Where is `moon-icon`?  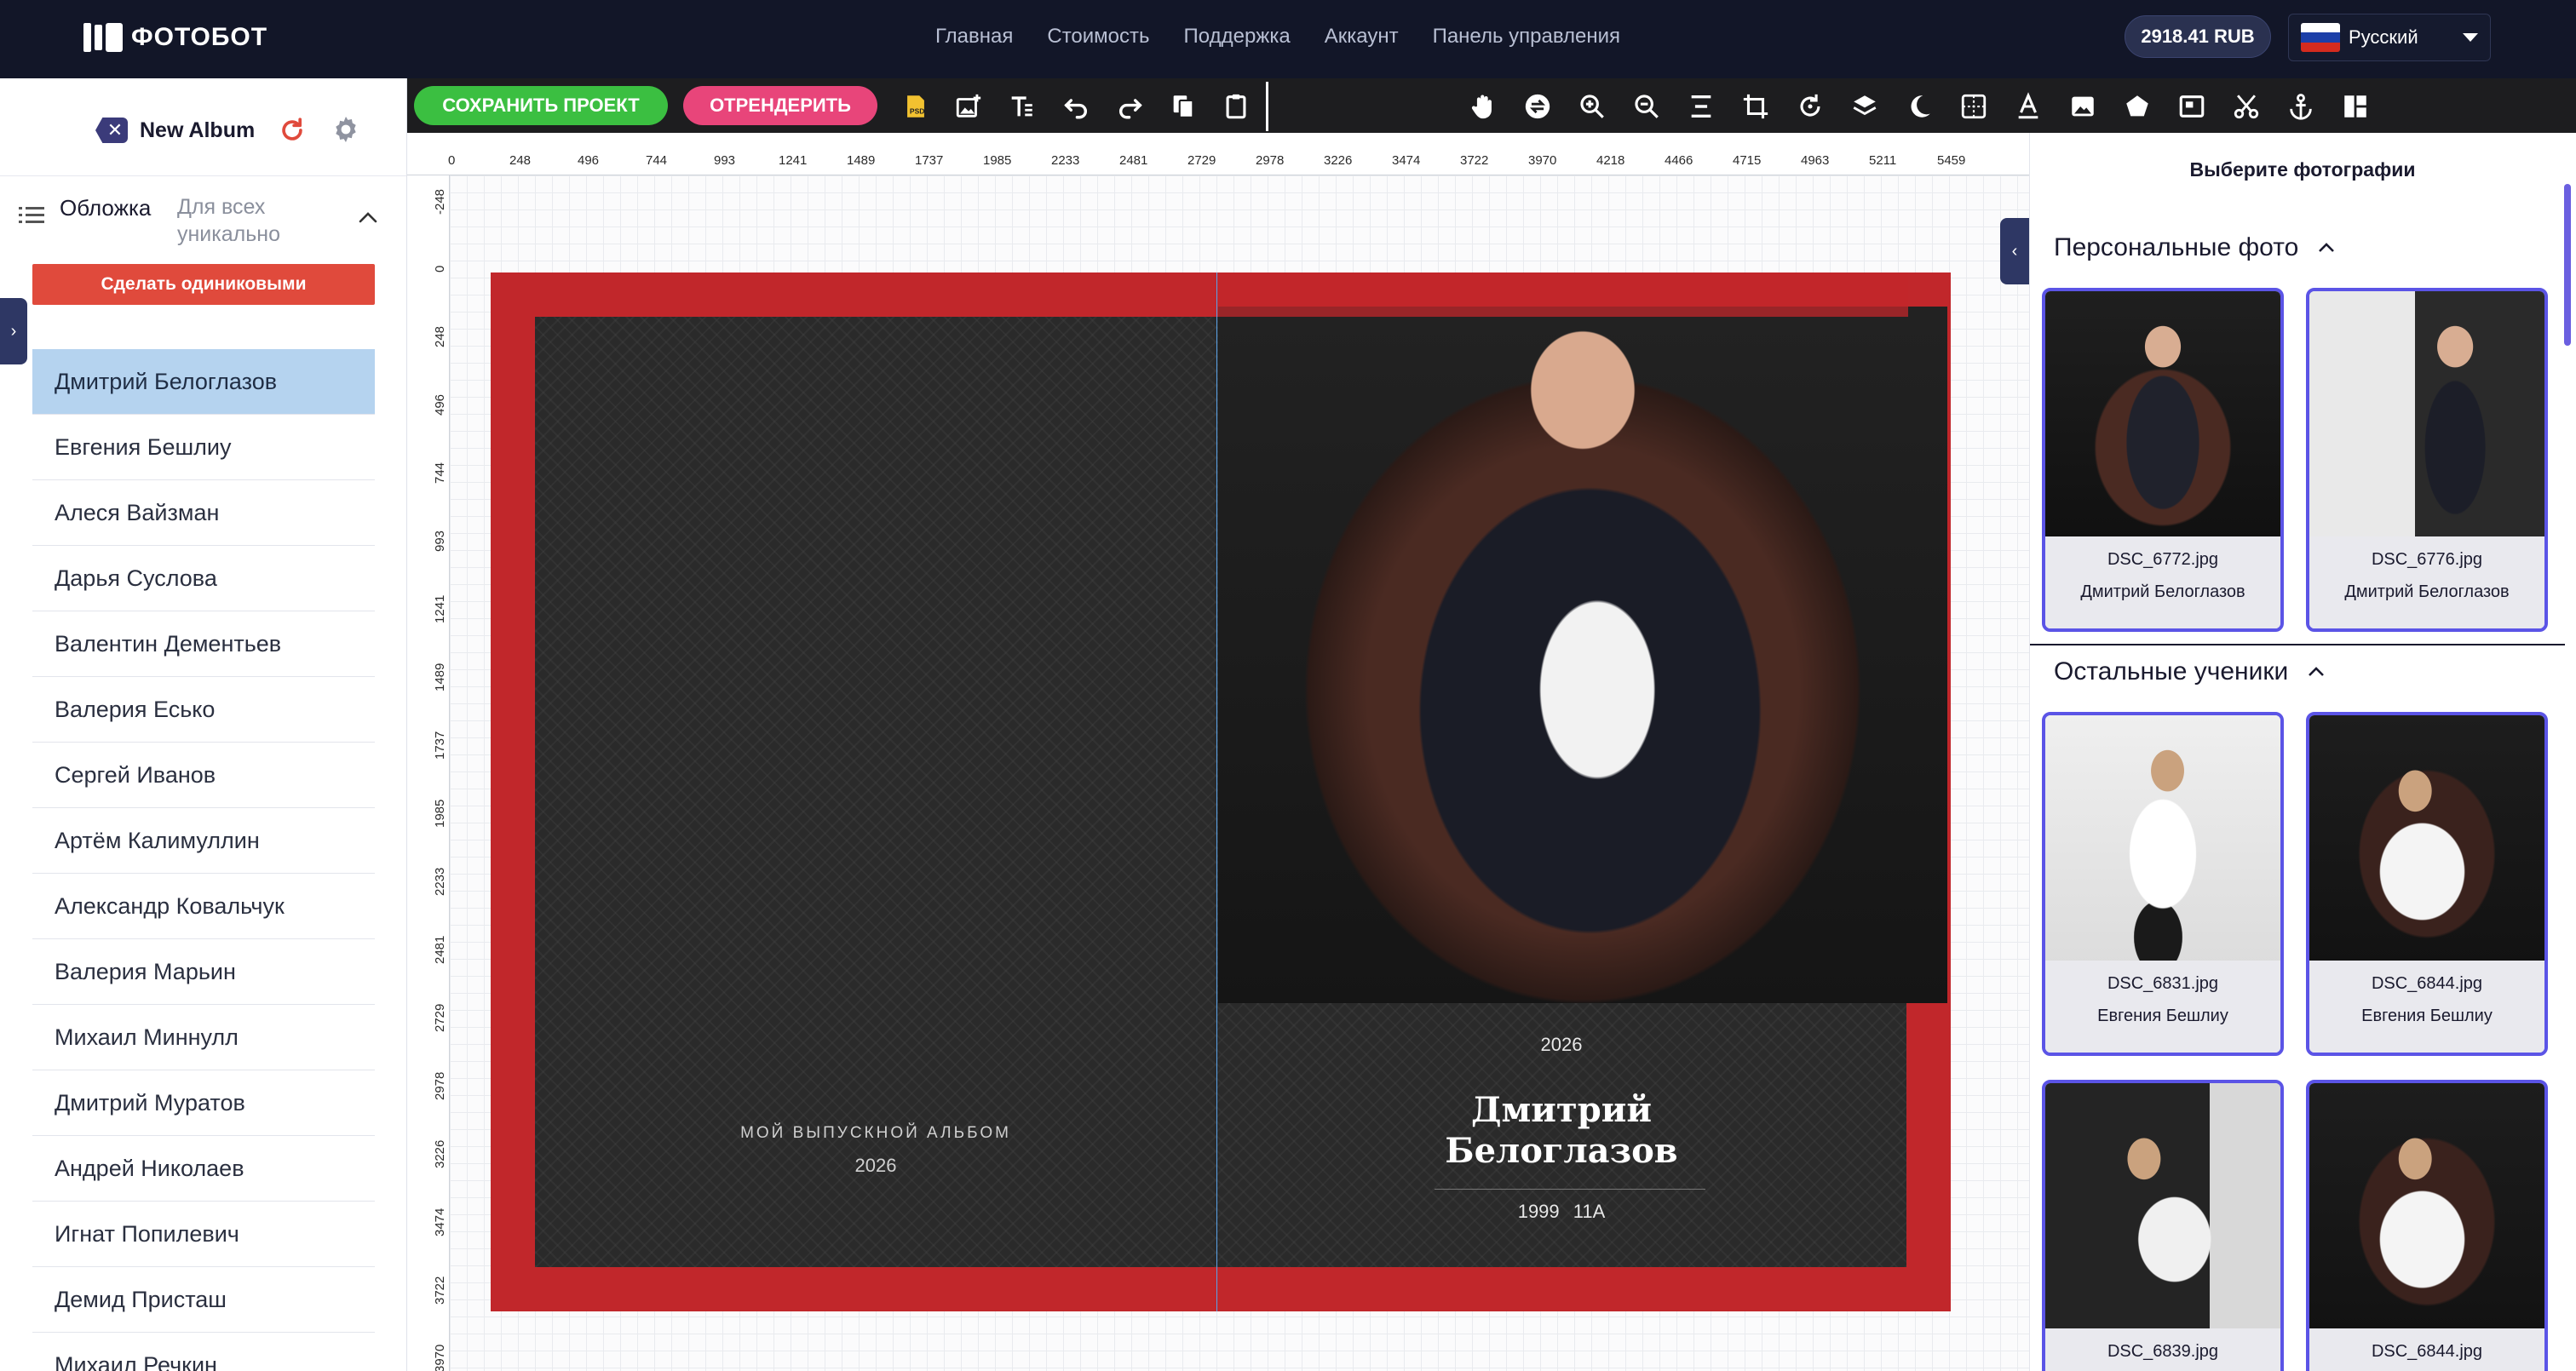 moon-icon is located at coordinates (1919, 106).